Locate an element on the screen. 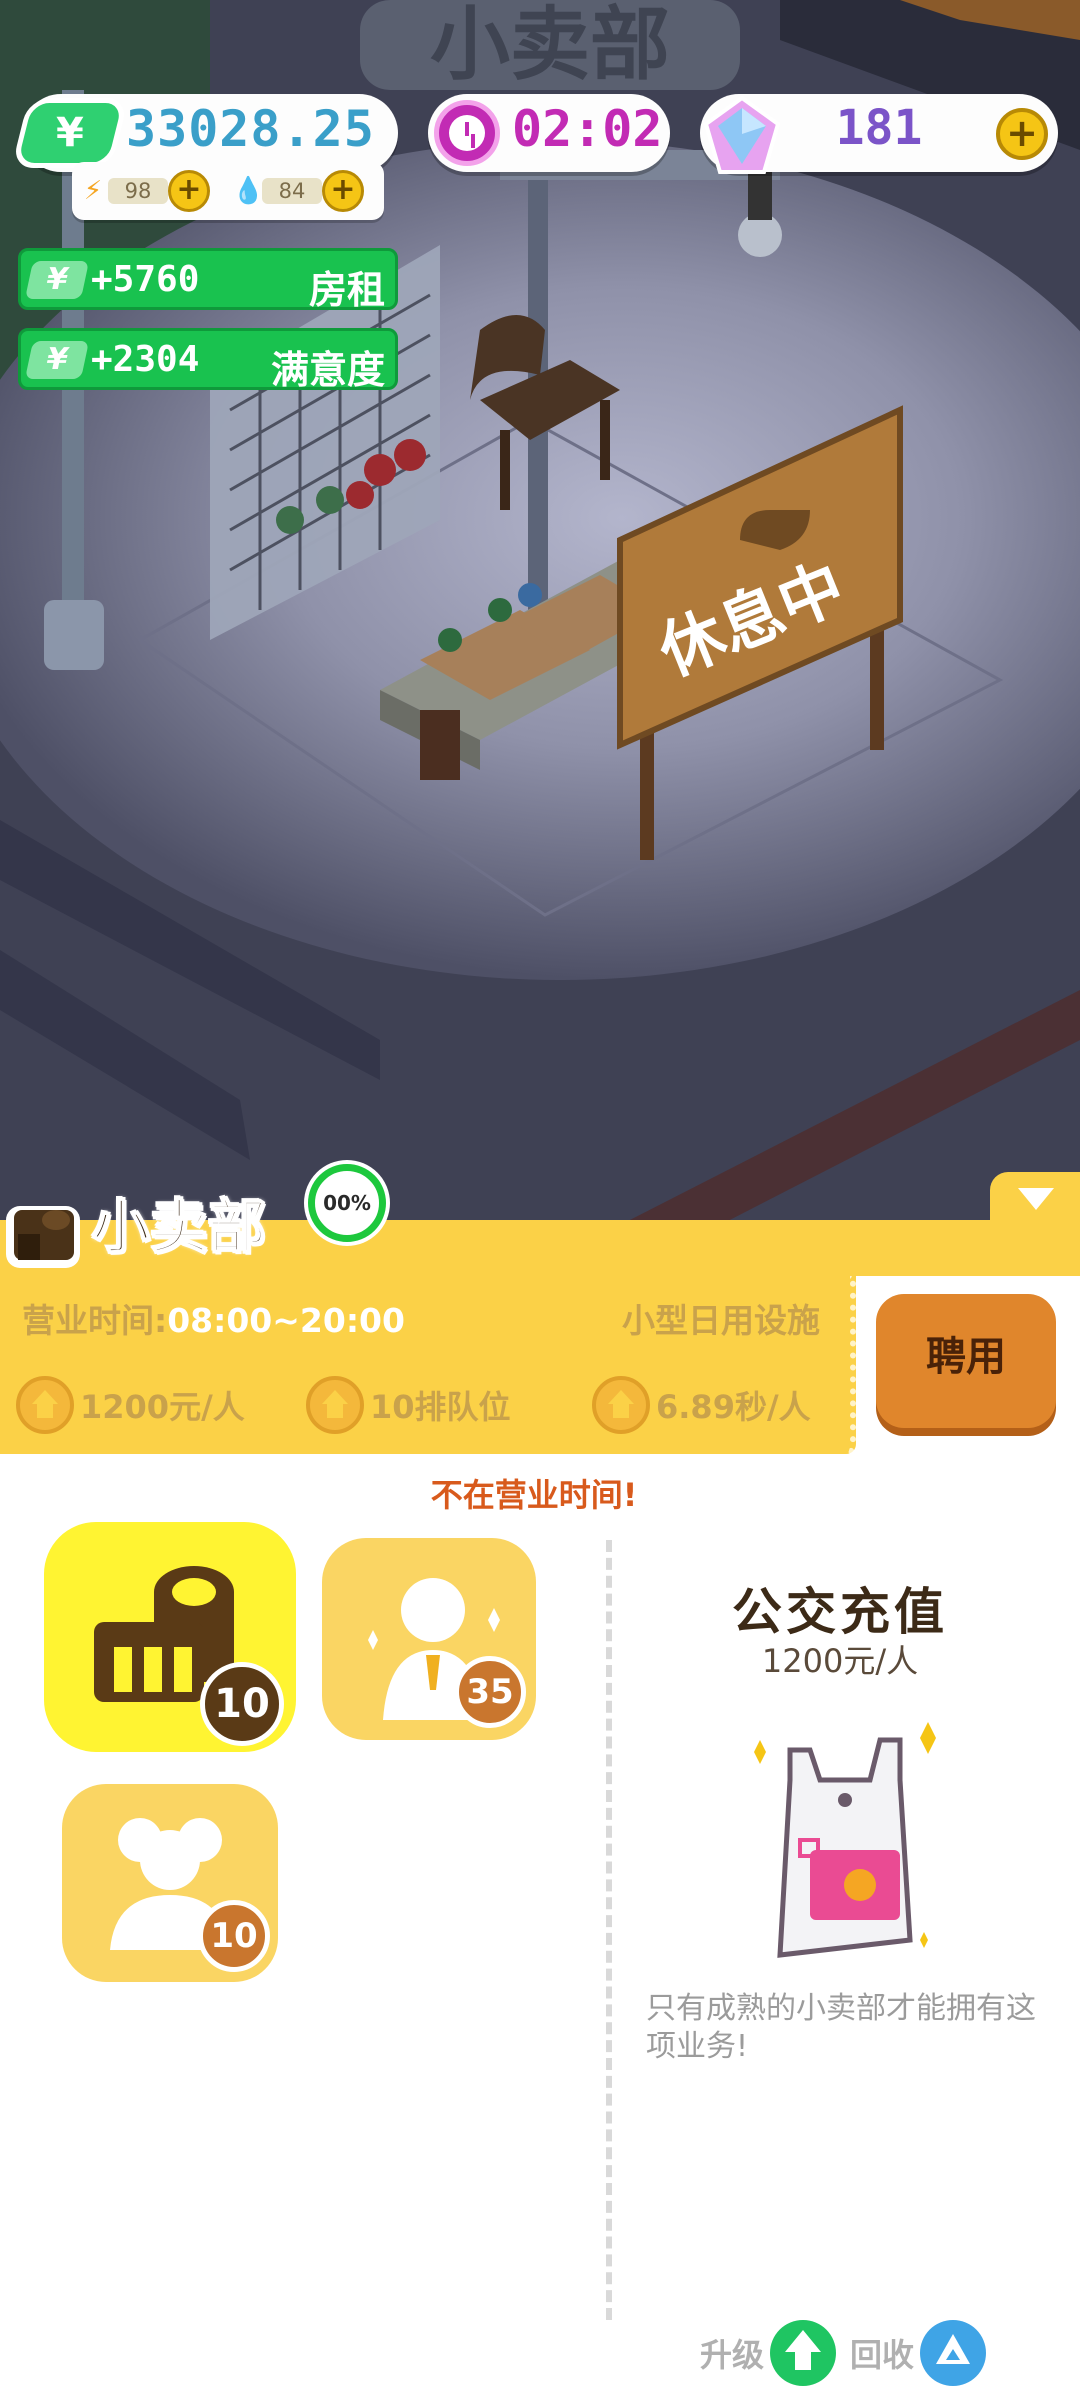  toilet-paper-icon is located at coordinates (43, 1237).